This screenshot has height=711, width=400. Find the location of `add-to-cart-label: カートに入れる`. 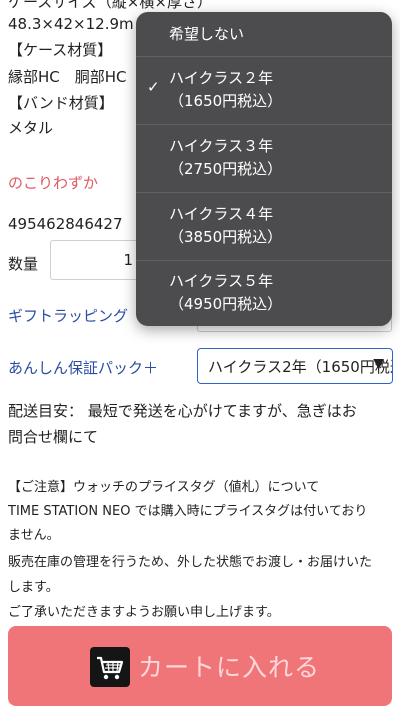

add-to-cart-label: カートに入れる is located at coordinates (229, 667).